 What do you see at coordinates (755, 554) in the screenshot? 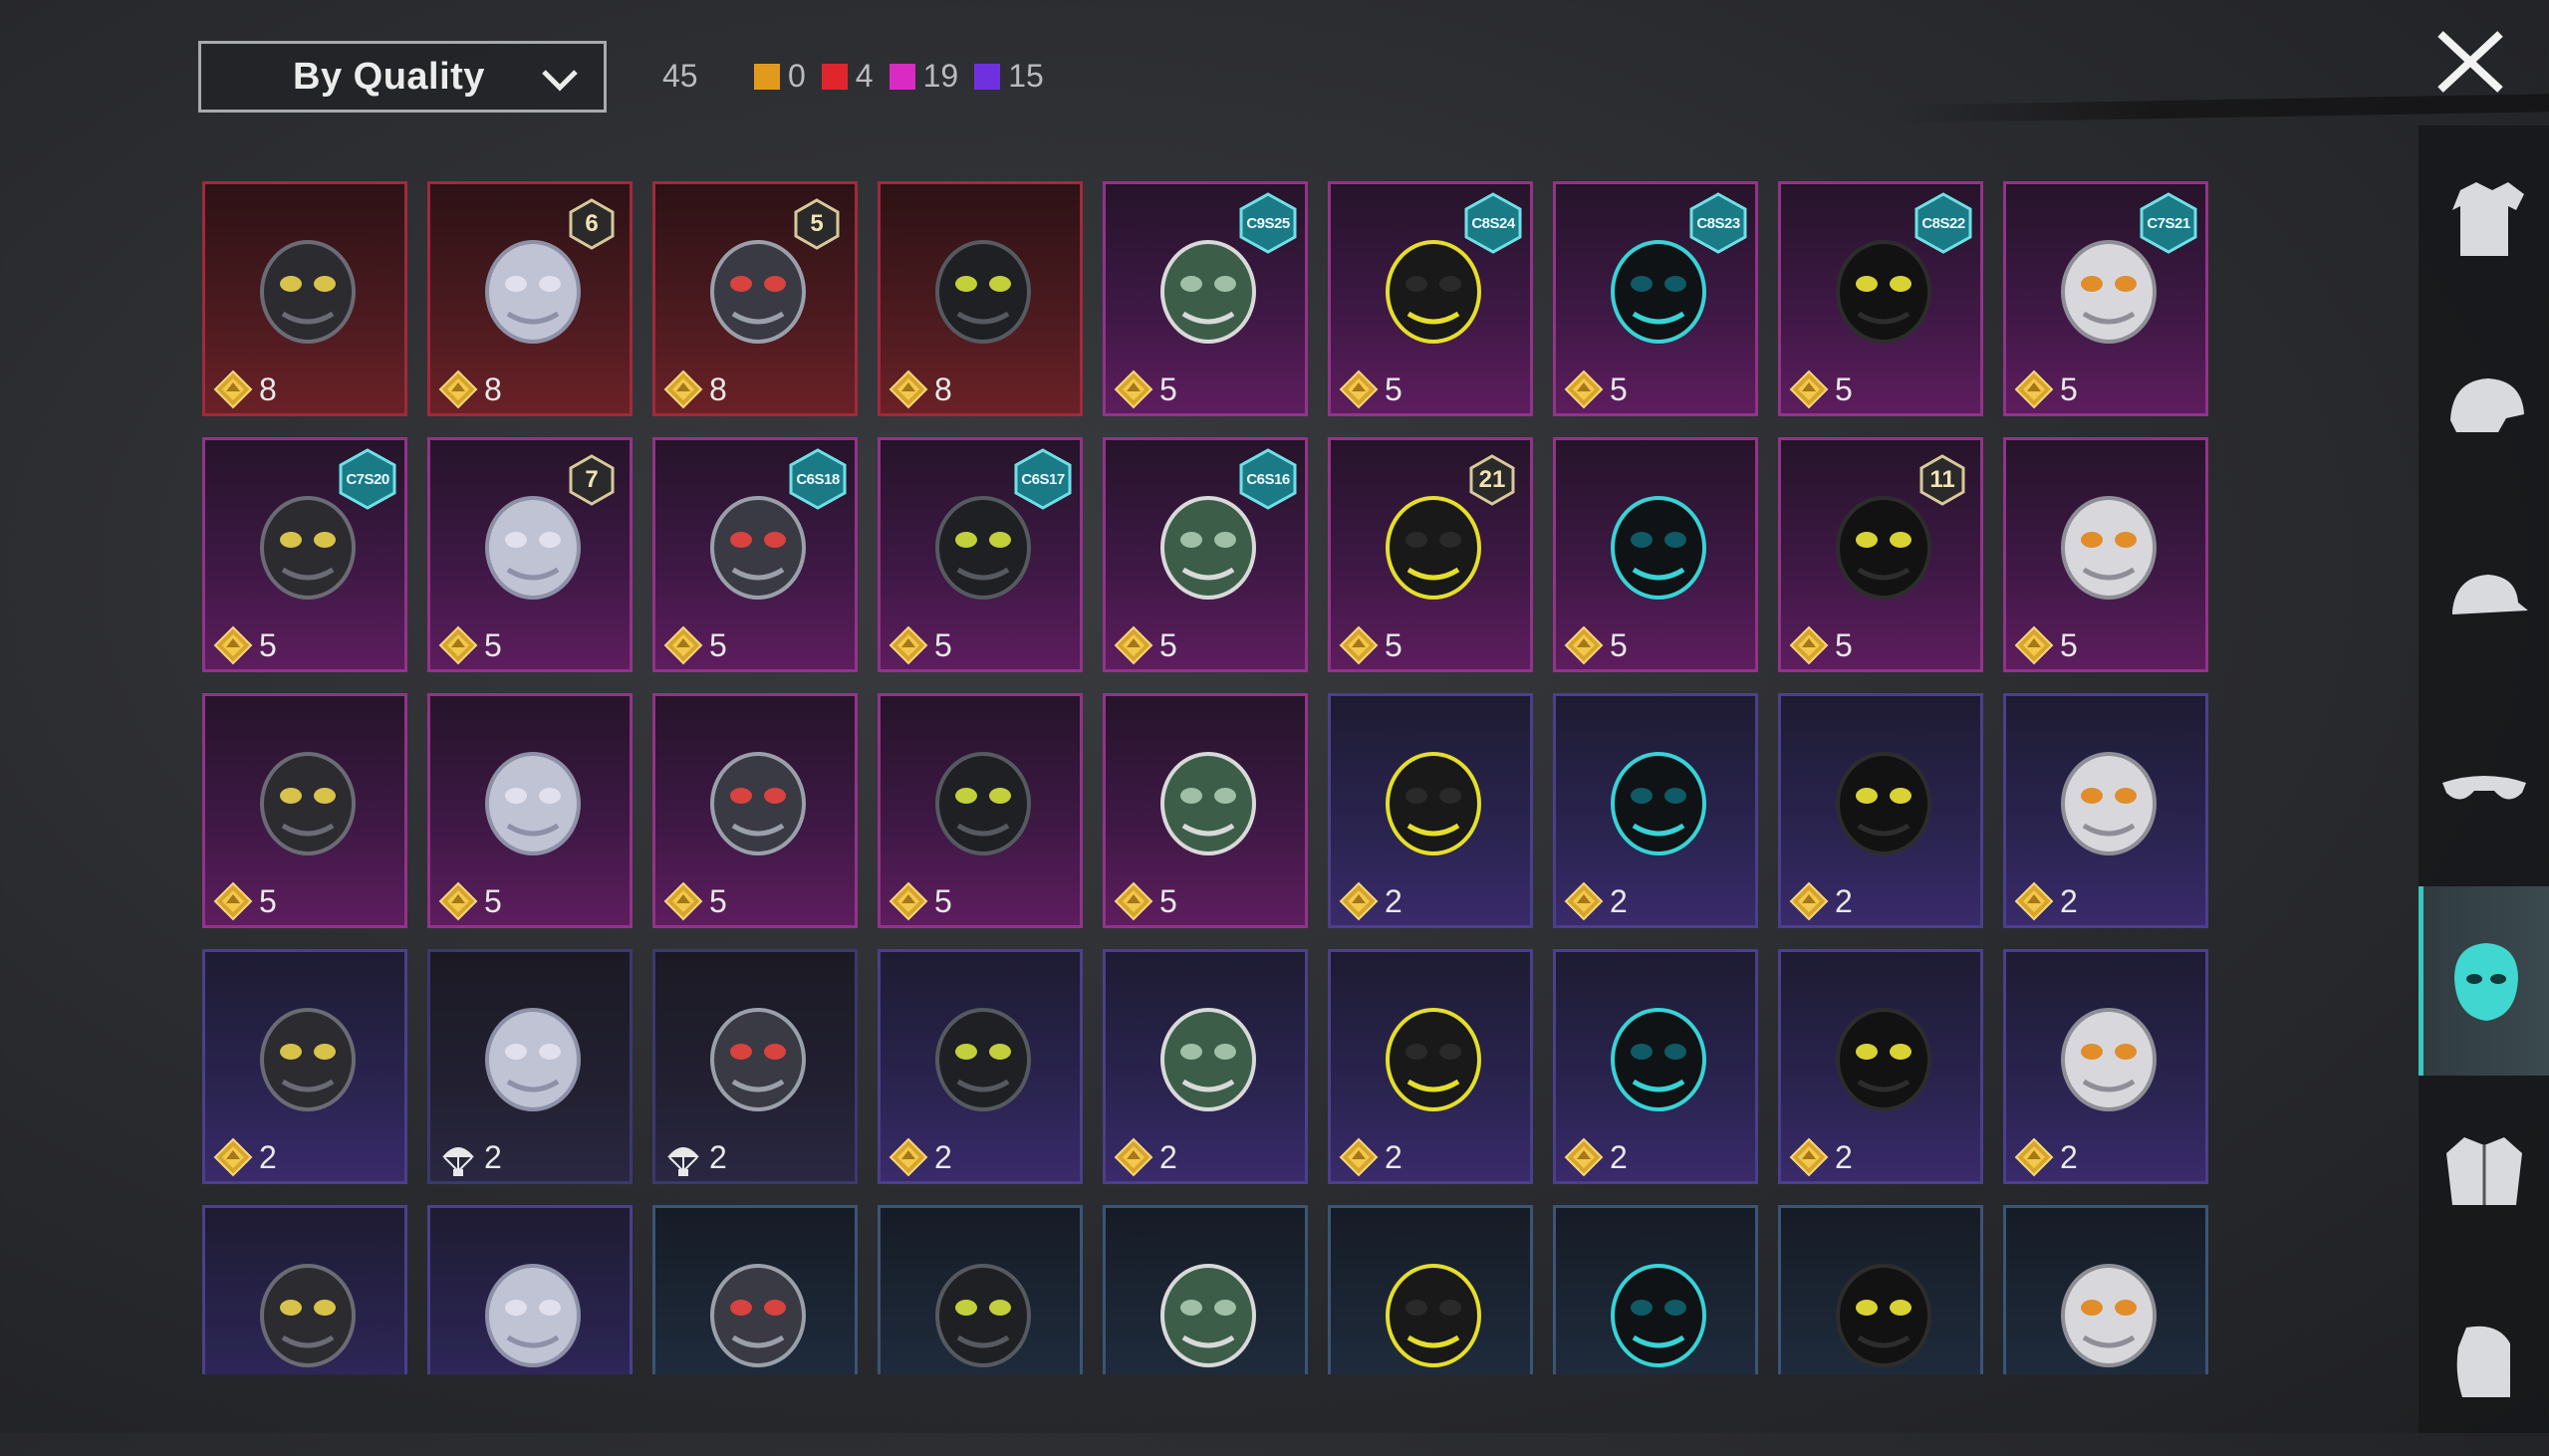
I see `item-tile: C6S18 5` at bounding box center [755, 554].